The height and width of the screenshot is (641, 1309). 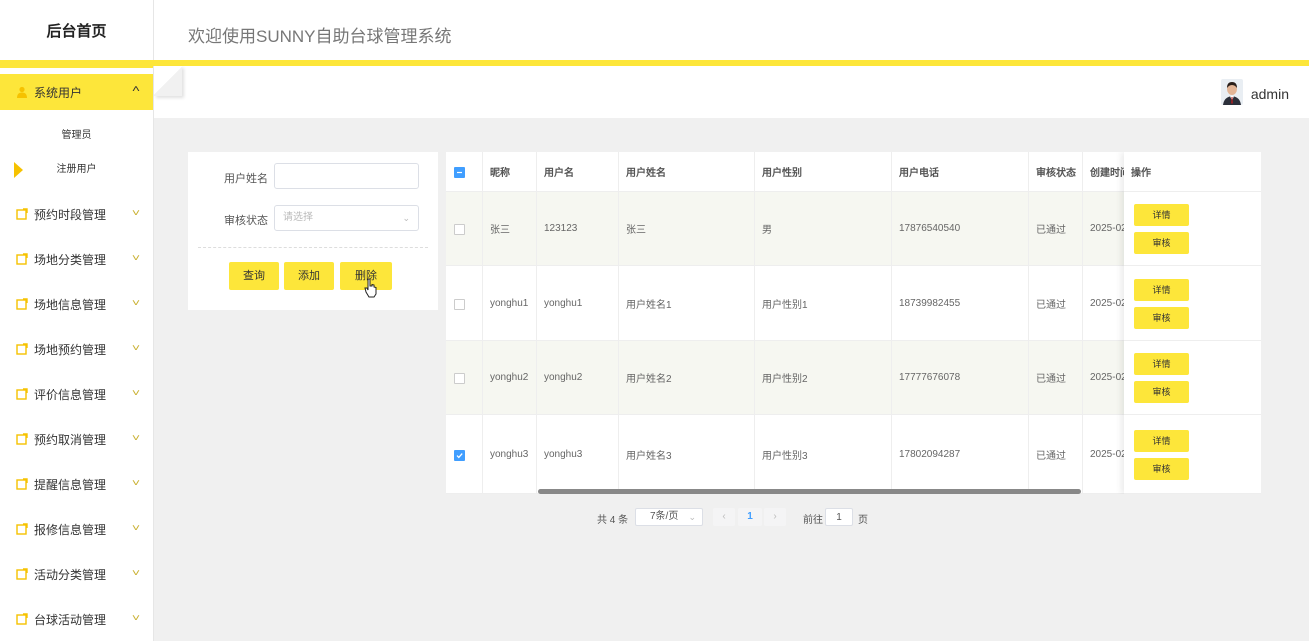 What do you see at coordinates (813, 520) in the screenshot?
I see `goto-label: 前往` at bounding box center [813, 520].